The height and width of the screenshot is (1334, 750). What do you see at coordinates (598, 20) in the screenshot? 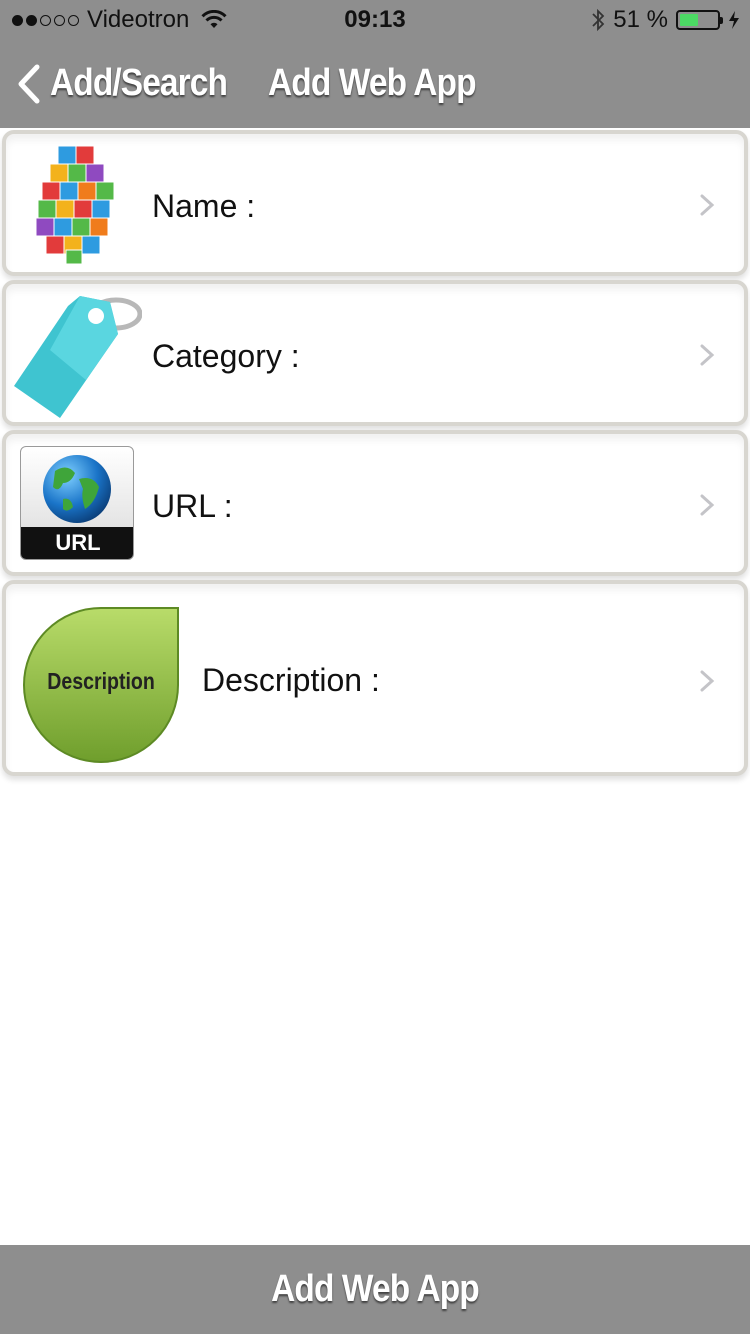
I see `bluetooth-icon` at bounding box center [598, 20].